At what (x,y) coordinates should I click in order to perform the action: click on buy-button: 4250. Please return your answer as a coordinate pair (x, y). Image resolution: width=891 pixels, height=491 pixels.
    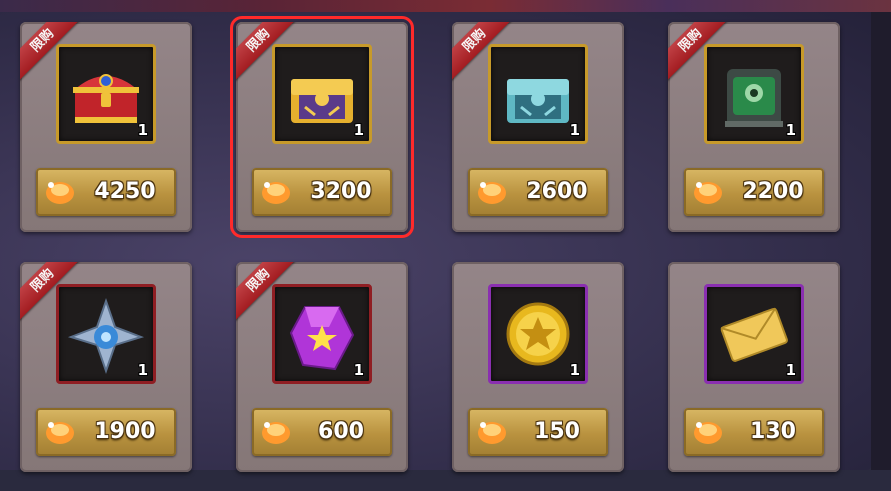
    Looking at the image, I should click on (106, 192).